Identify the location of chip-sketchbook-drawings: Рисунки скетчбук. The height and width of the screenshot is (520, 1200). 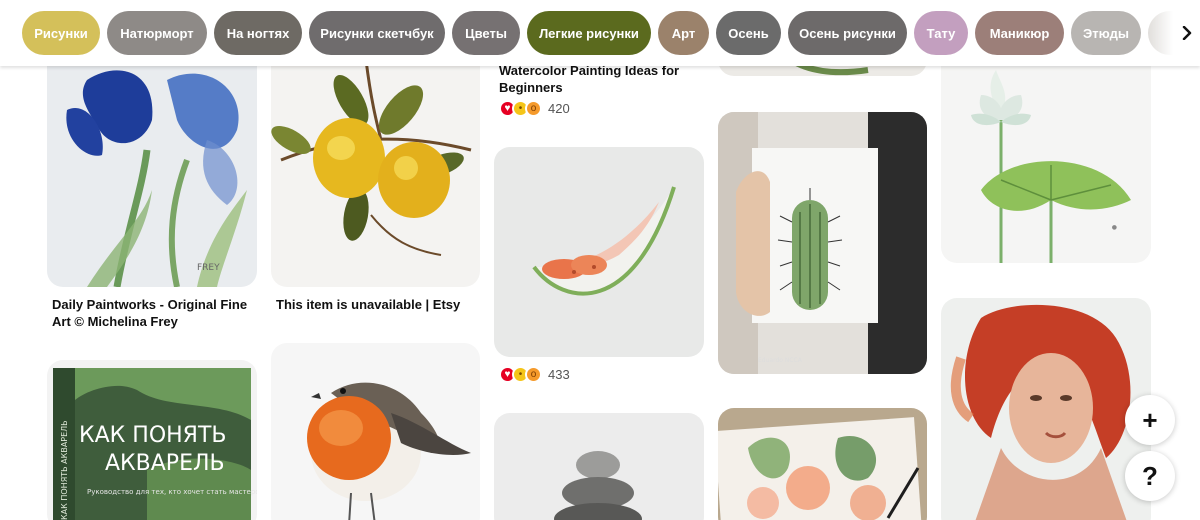
(377, 33).